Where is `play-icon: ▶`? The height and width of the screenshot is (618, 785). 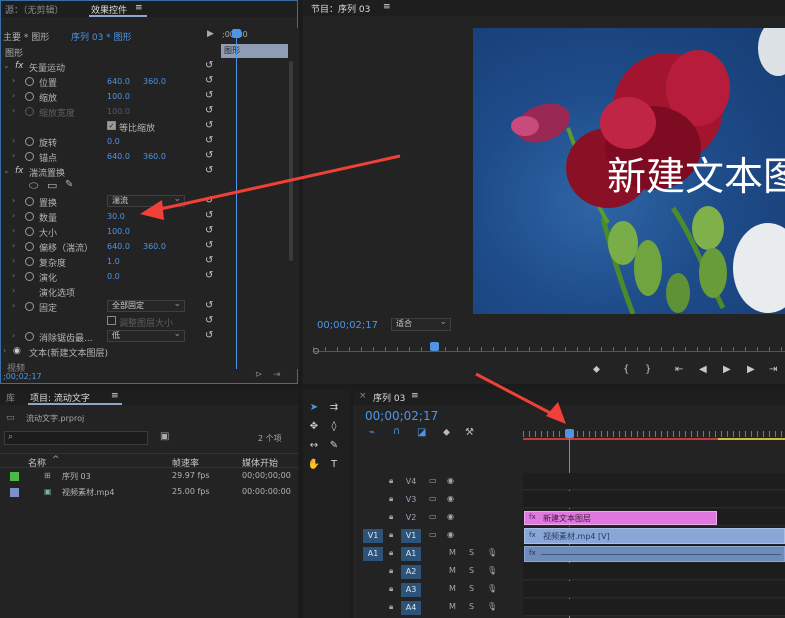 play-icon: ▶ is located at coordinates (727, 369).